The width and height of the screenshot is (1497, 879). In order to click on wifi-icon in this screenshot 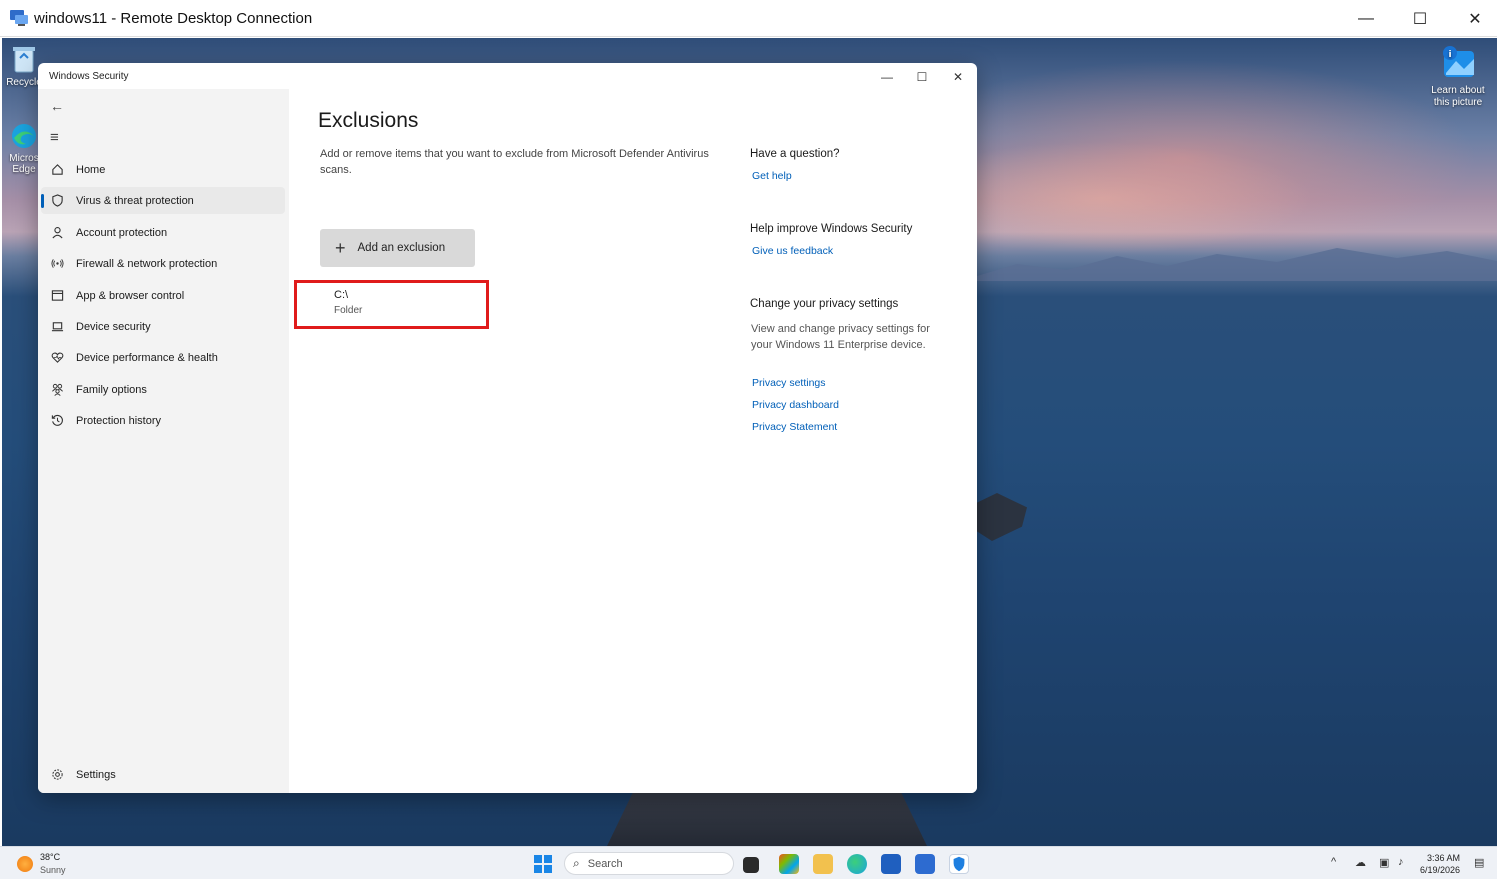, I will do `click(57, 264)`.